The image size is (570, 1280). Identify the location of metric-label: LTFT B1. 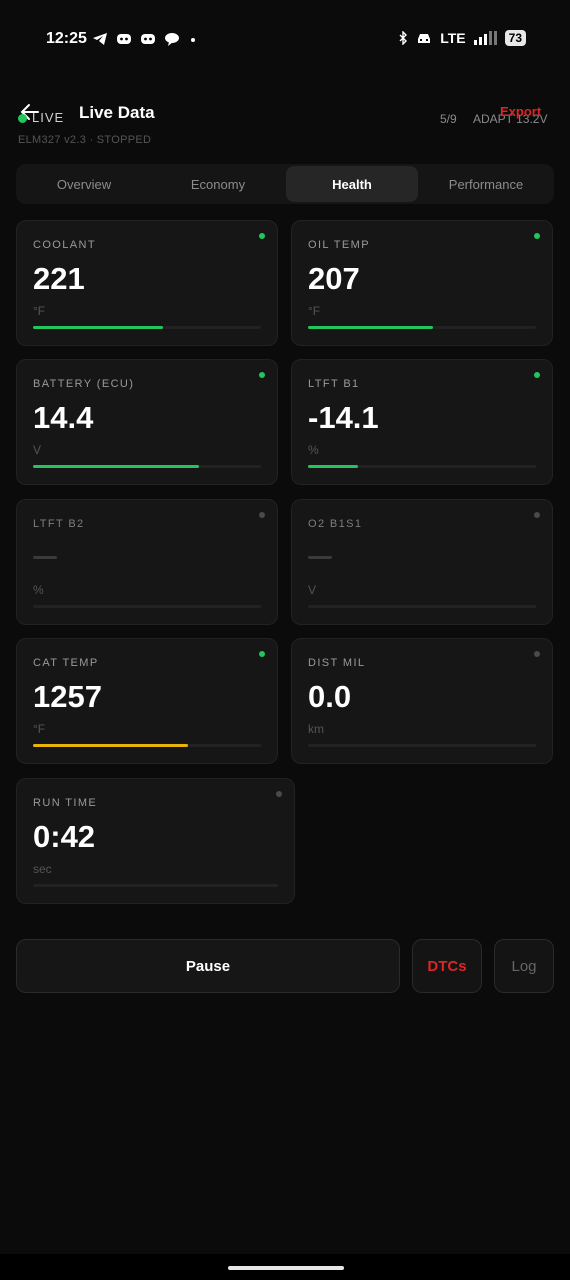
(334, 384).